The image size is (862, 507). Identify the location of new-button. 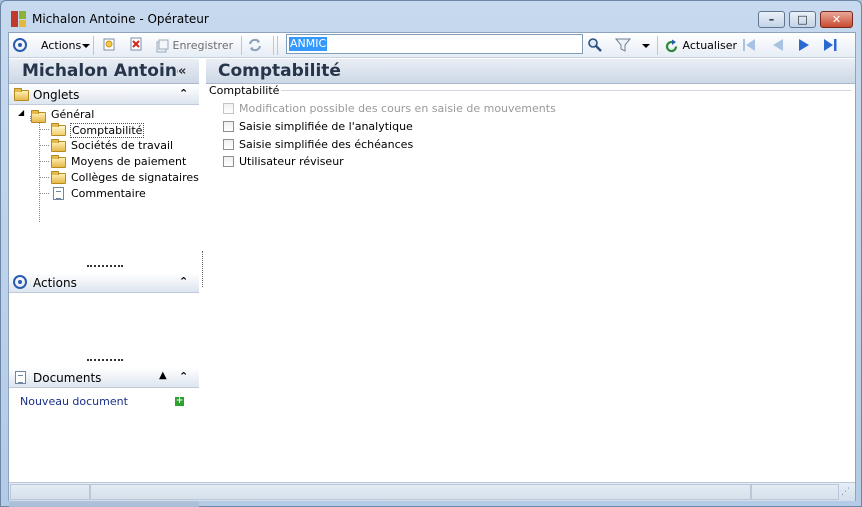
(109, 45).